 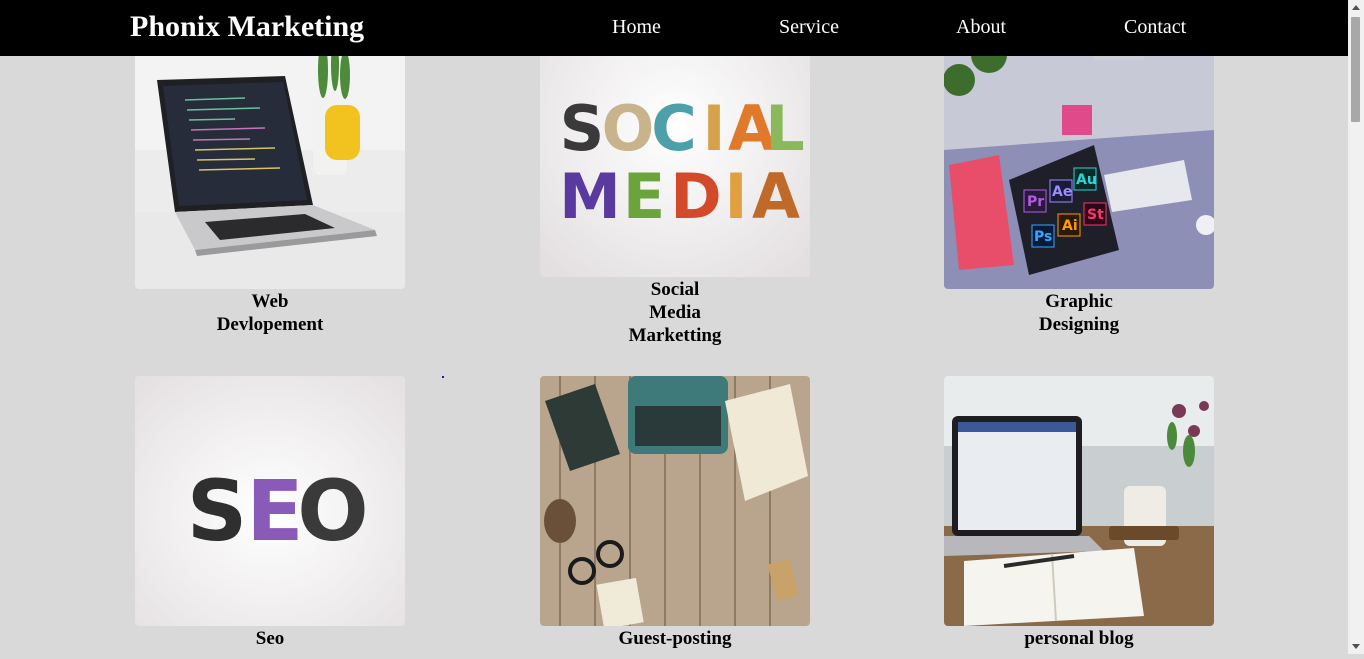 What do you see at coordinates (674, 128) in the screenshot?
I see `svg-text: C` at bounding box center [674, 128].